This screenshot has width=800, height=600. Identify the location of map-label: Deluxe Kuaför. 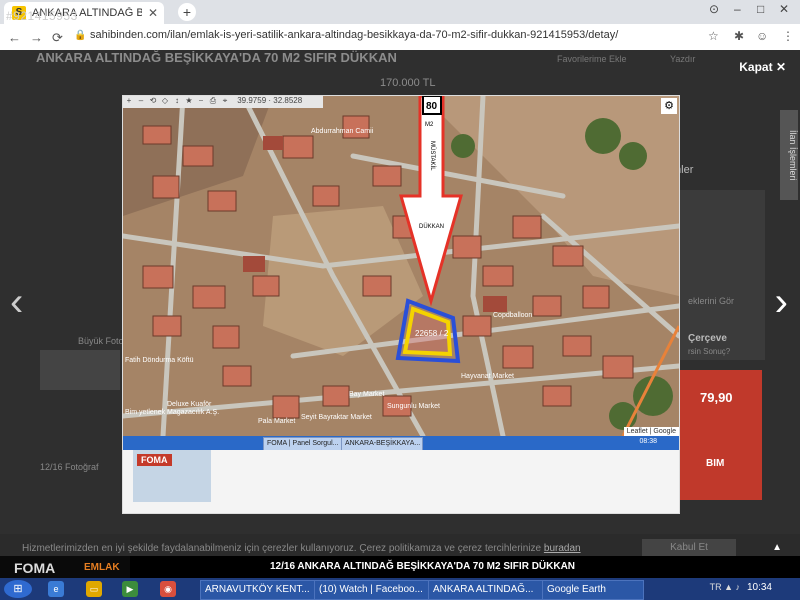
(189, 404).